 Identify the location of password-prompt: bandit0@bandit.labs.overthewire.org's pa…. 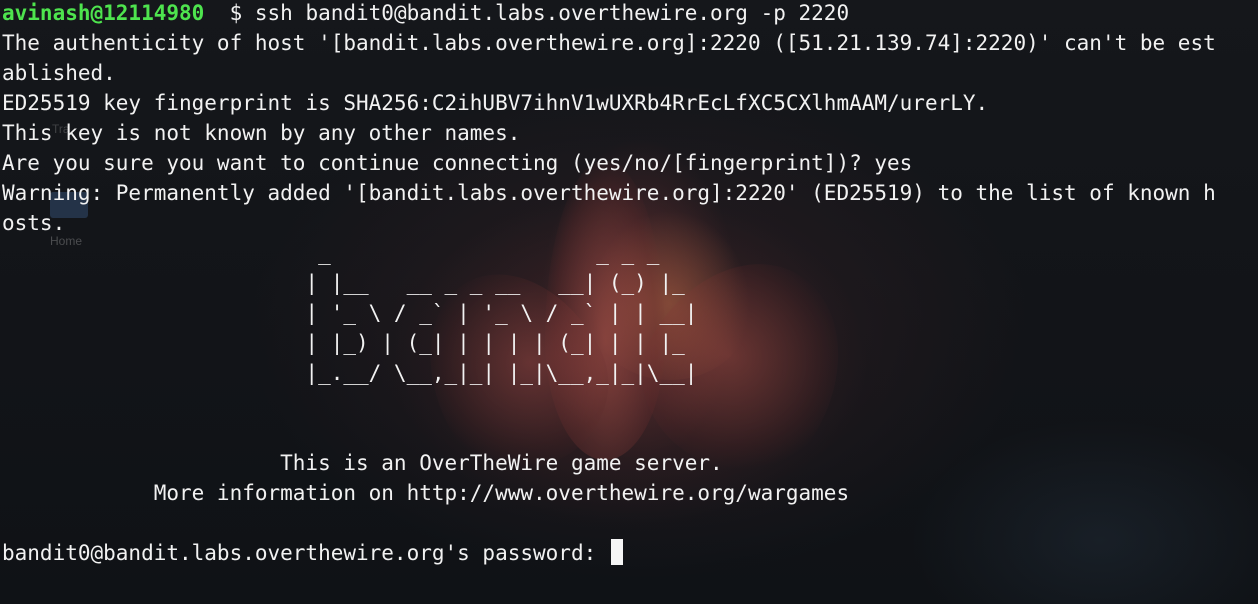
(305, 553).